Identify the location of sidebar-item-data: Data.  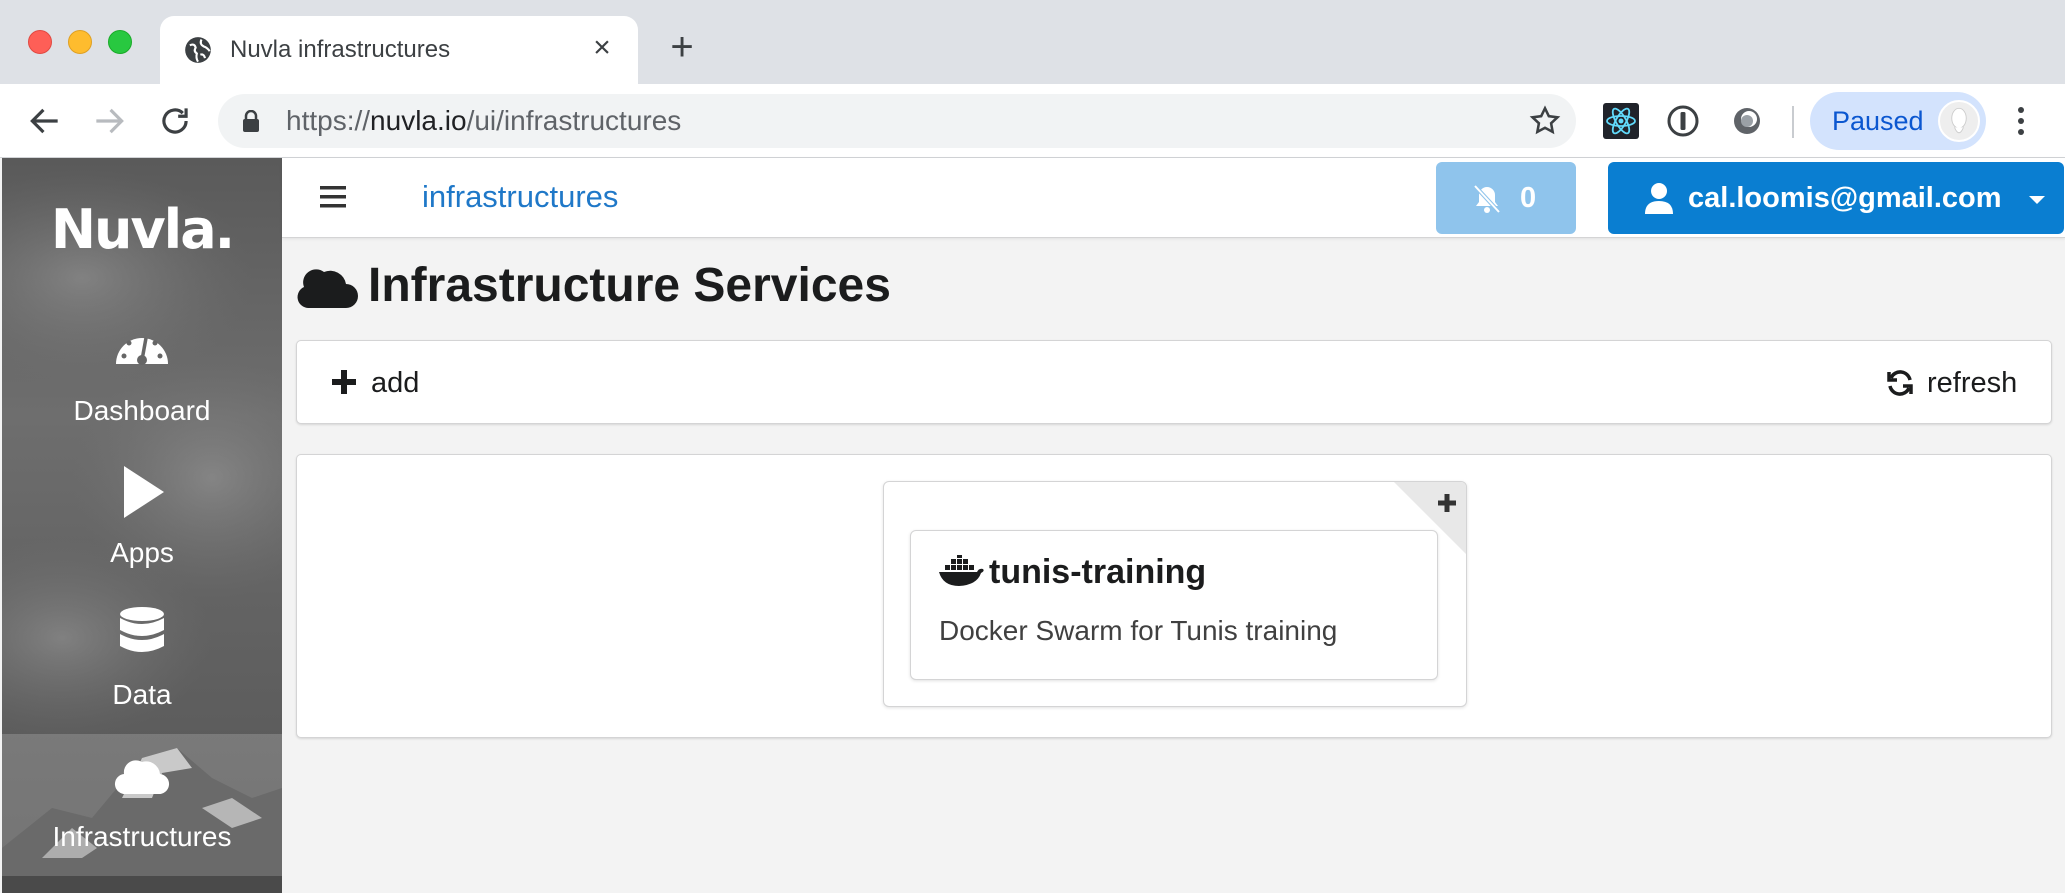
(142, 663).